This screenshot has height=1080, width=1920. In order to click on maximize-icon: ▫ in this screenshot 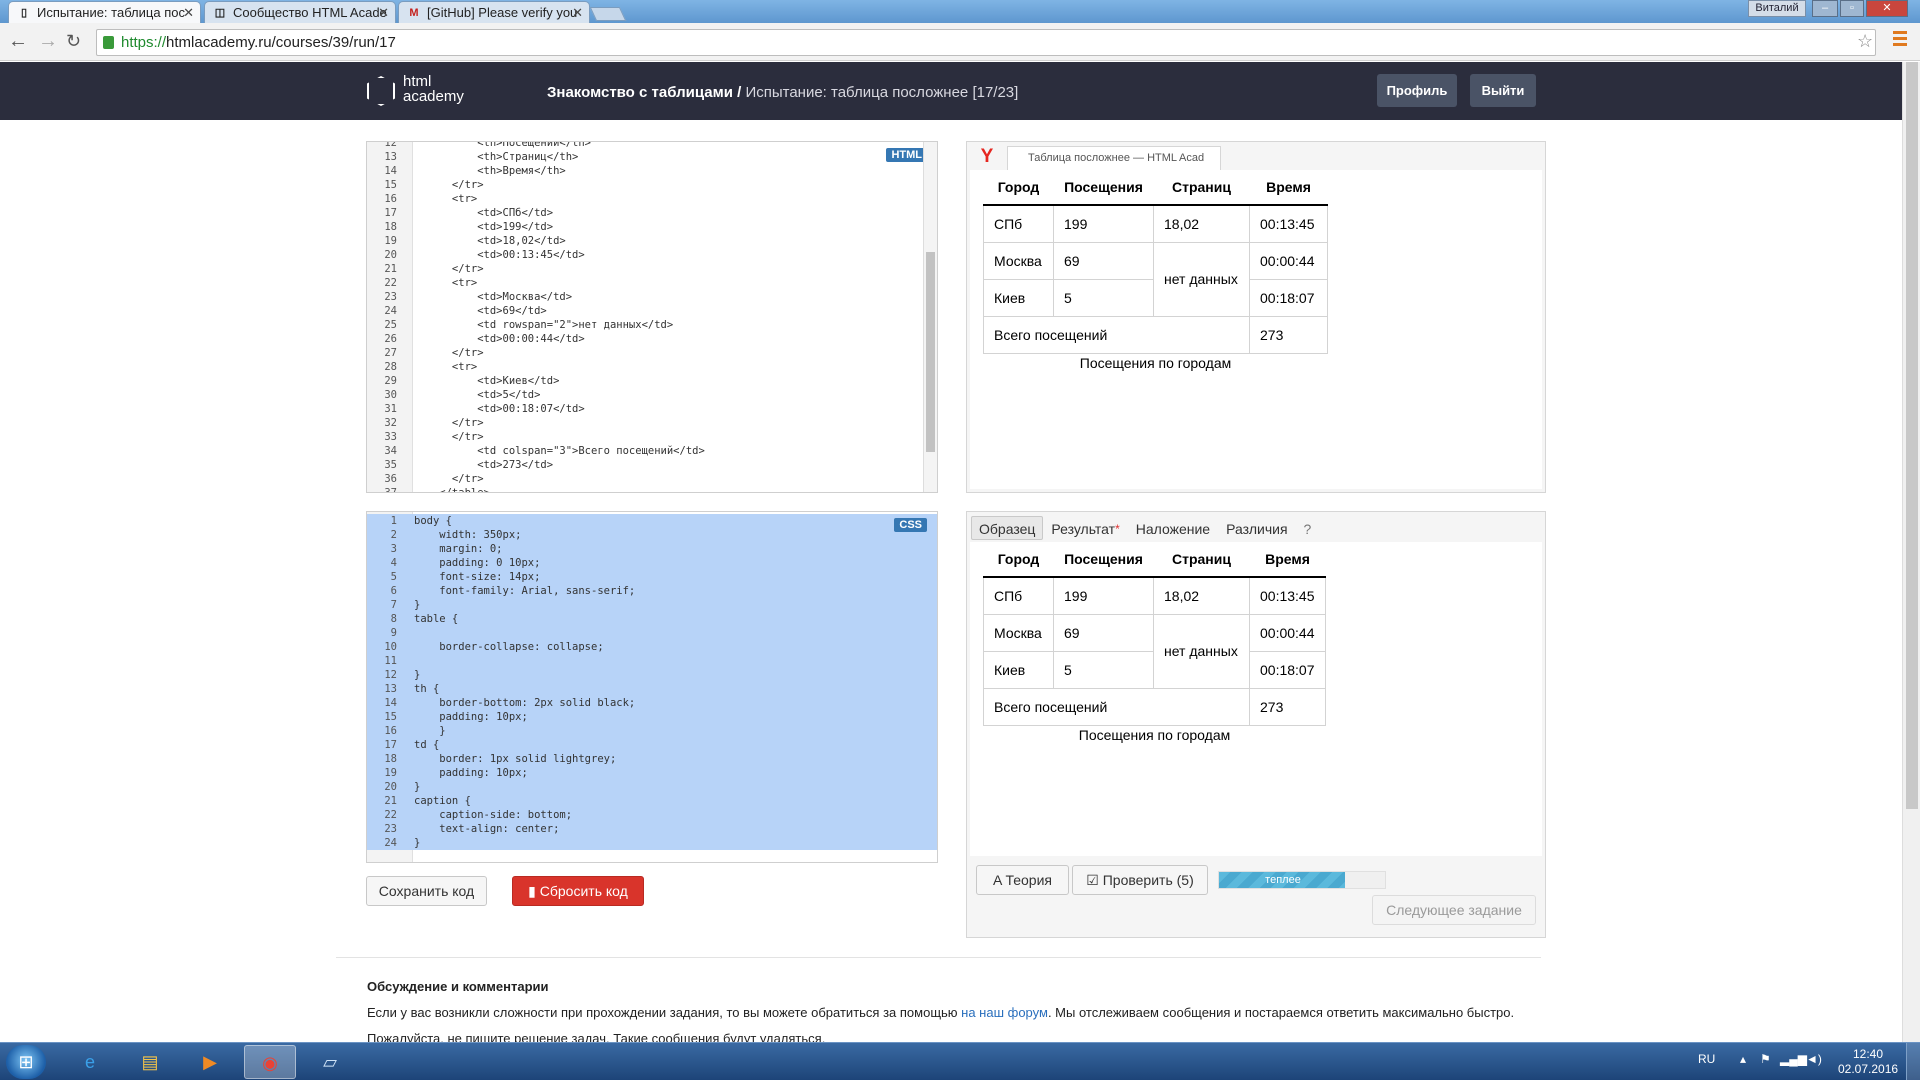, I will do `click(1852, 8)`.